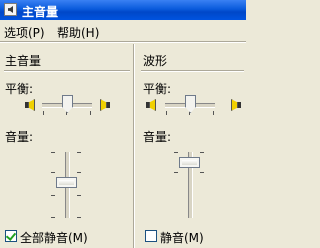 The height and width of the screenshot is (248, 320). Describe the element at coordinates (134, 146) in the screenshot. I see `panel-divider` at that location.